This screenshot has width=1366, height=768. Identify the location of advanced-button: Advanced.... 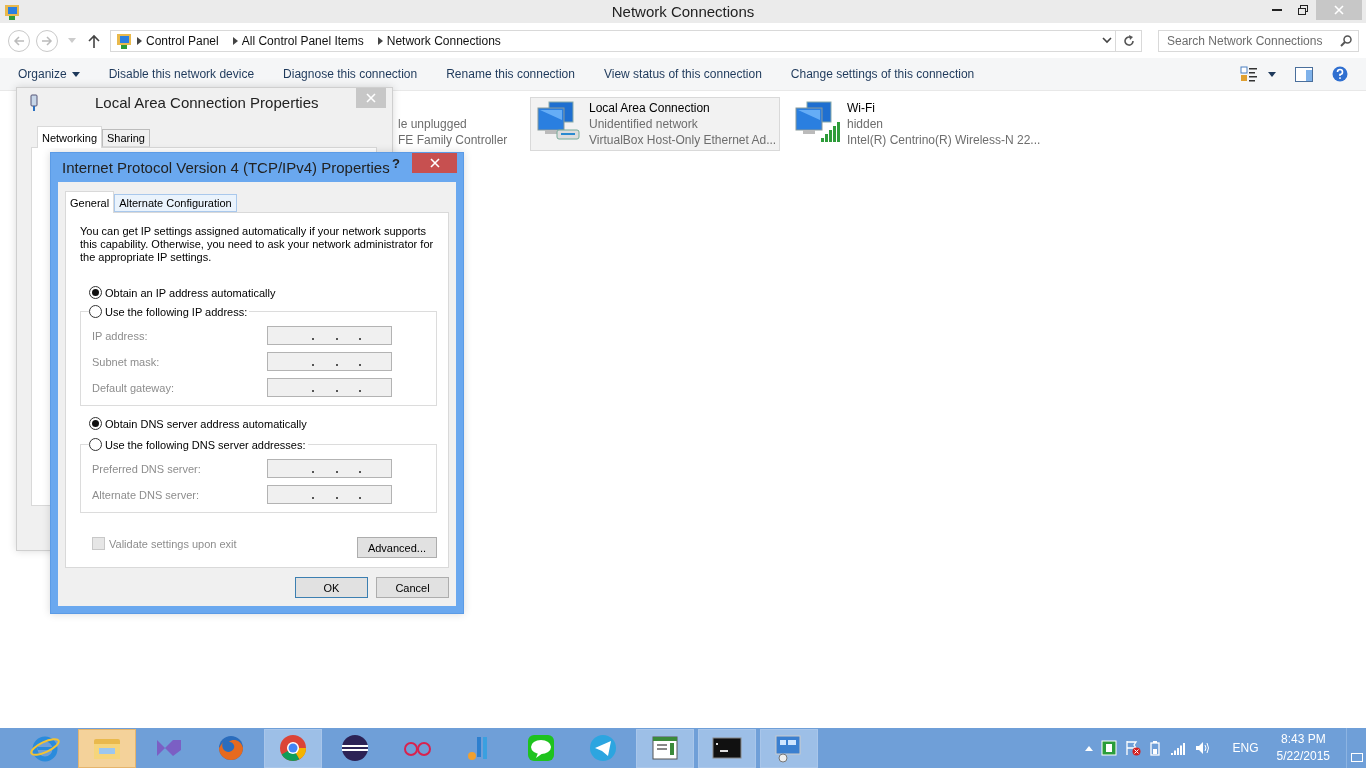
(396, 547).